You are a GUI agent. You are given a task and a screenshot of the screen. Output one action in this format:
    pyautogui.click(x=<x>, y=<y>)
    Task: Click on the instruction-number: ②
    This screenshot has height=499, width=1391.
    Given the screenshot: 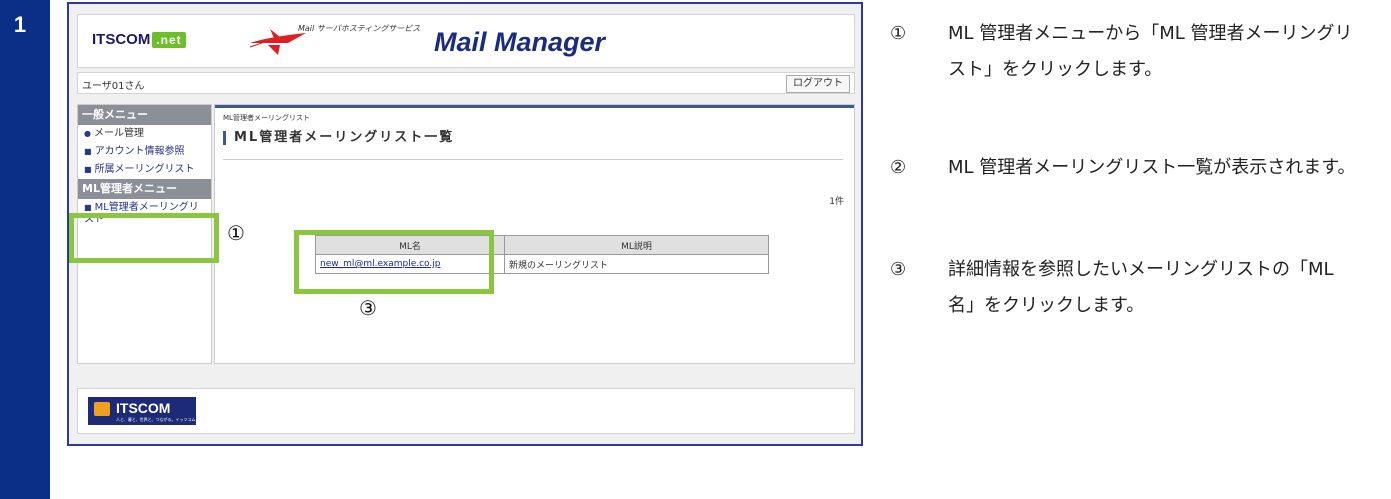 What is the action you would take?
    pyautogui.click(x=898, y=167)
    